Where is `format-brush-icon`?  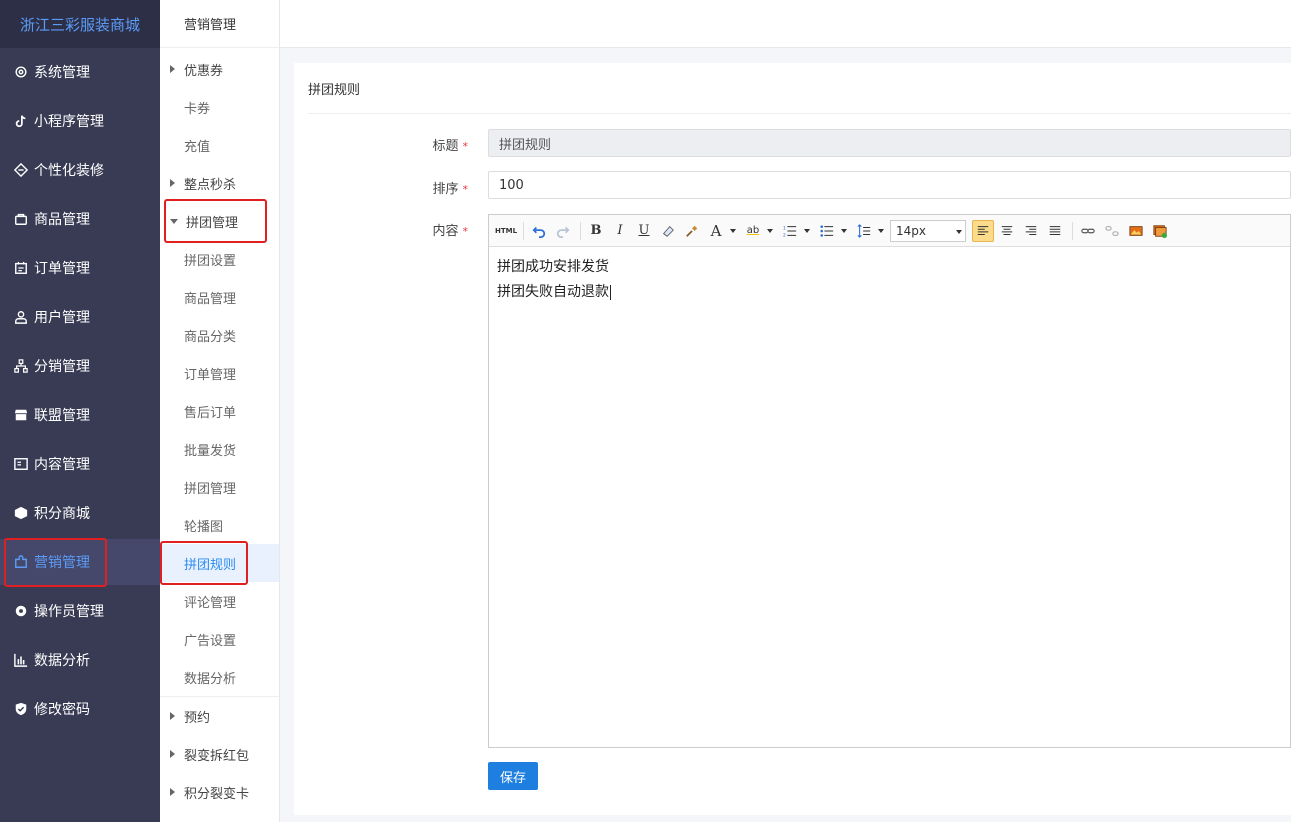
format-brush-icon is located at coordinates (692, 231).